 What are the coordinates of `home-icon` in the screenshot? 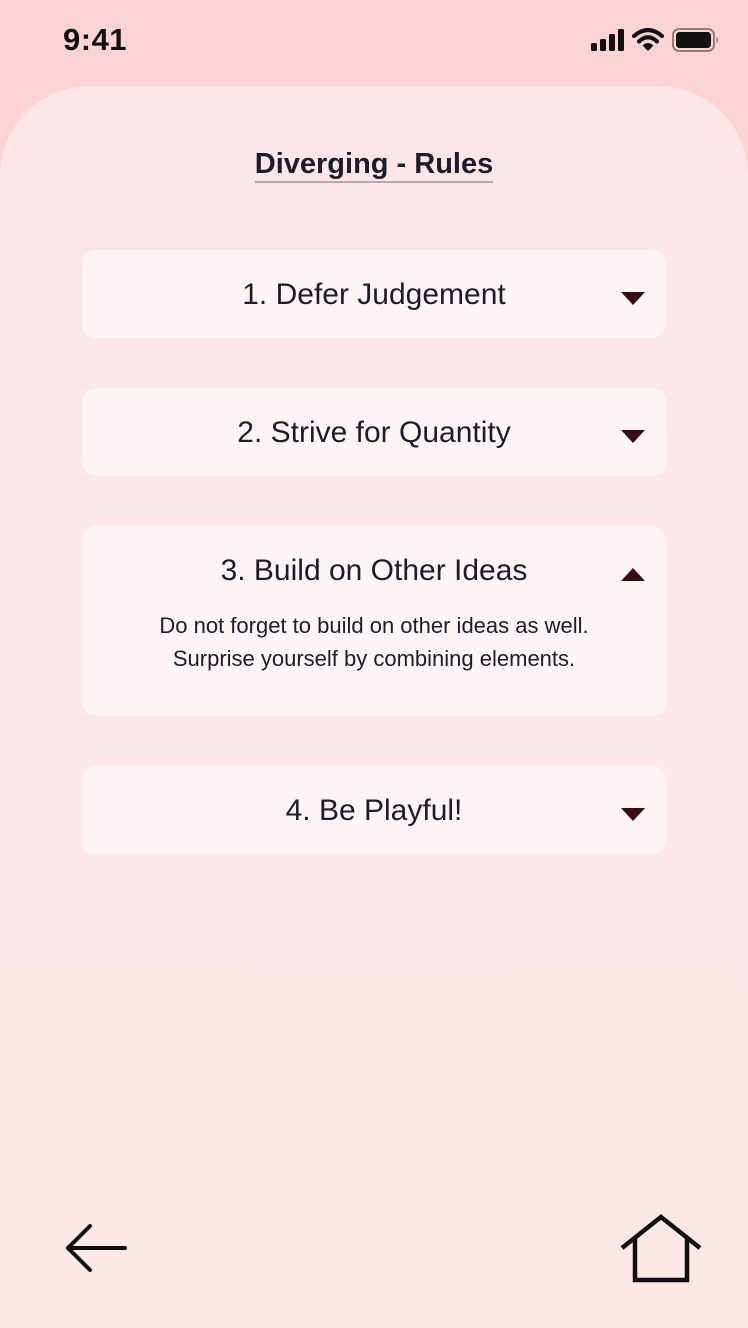 It's located at (661, 1248).